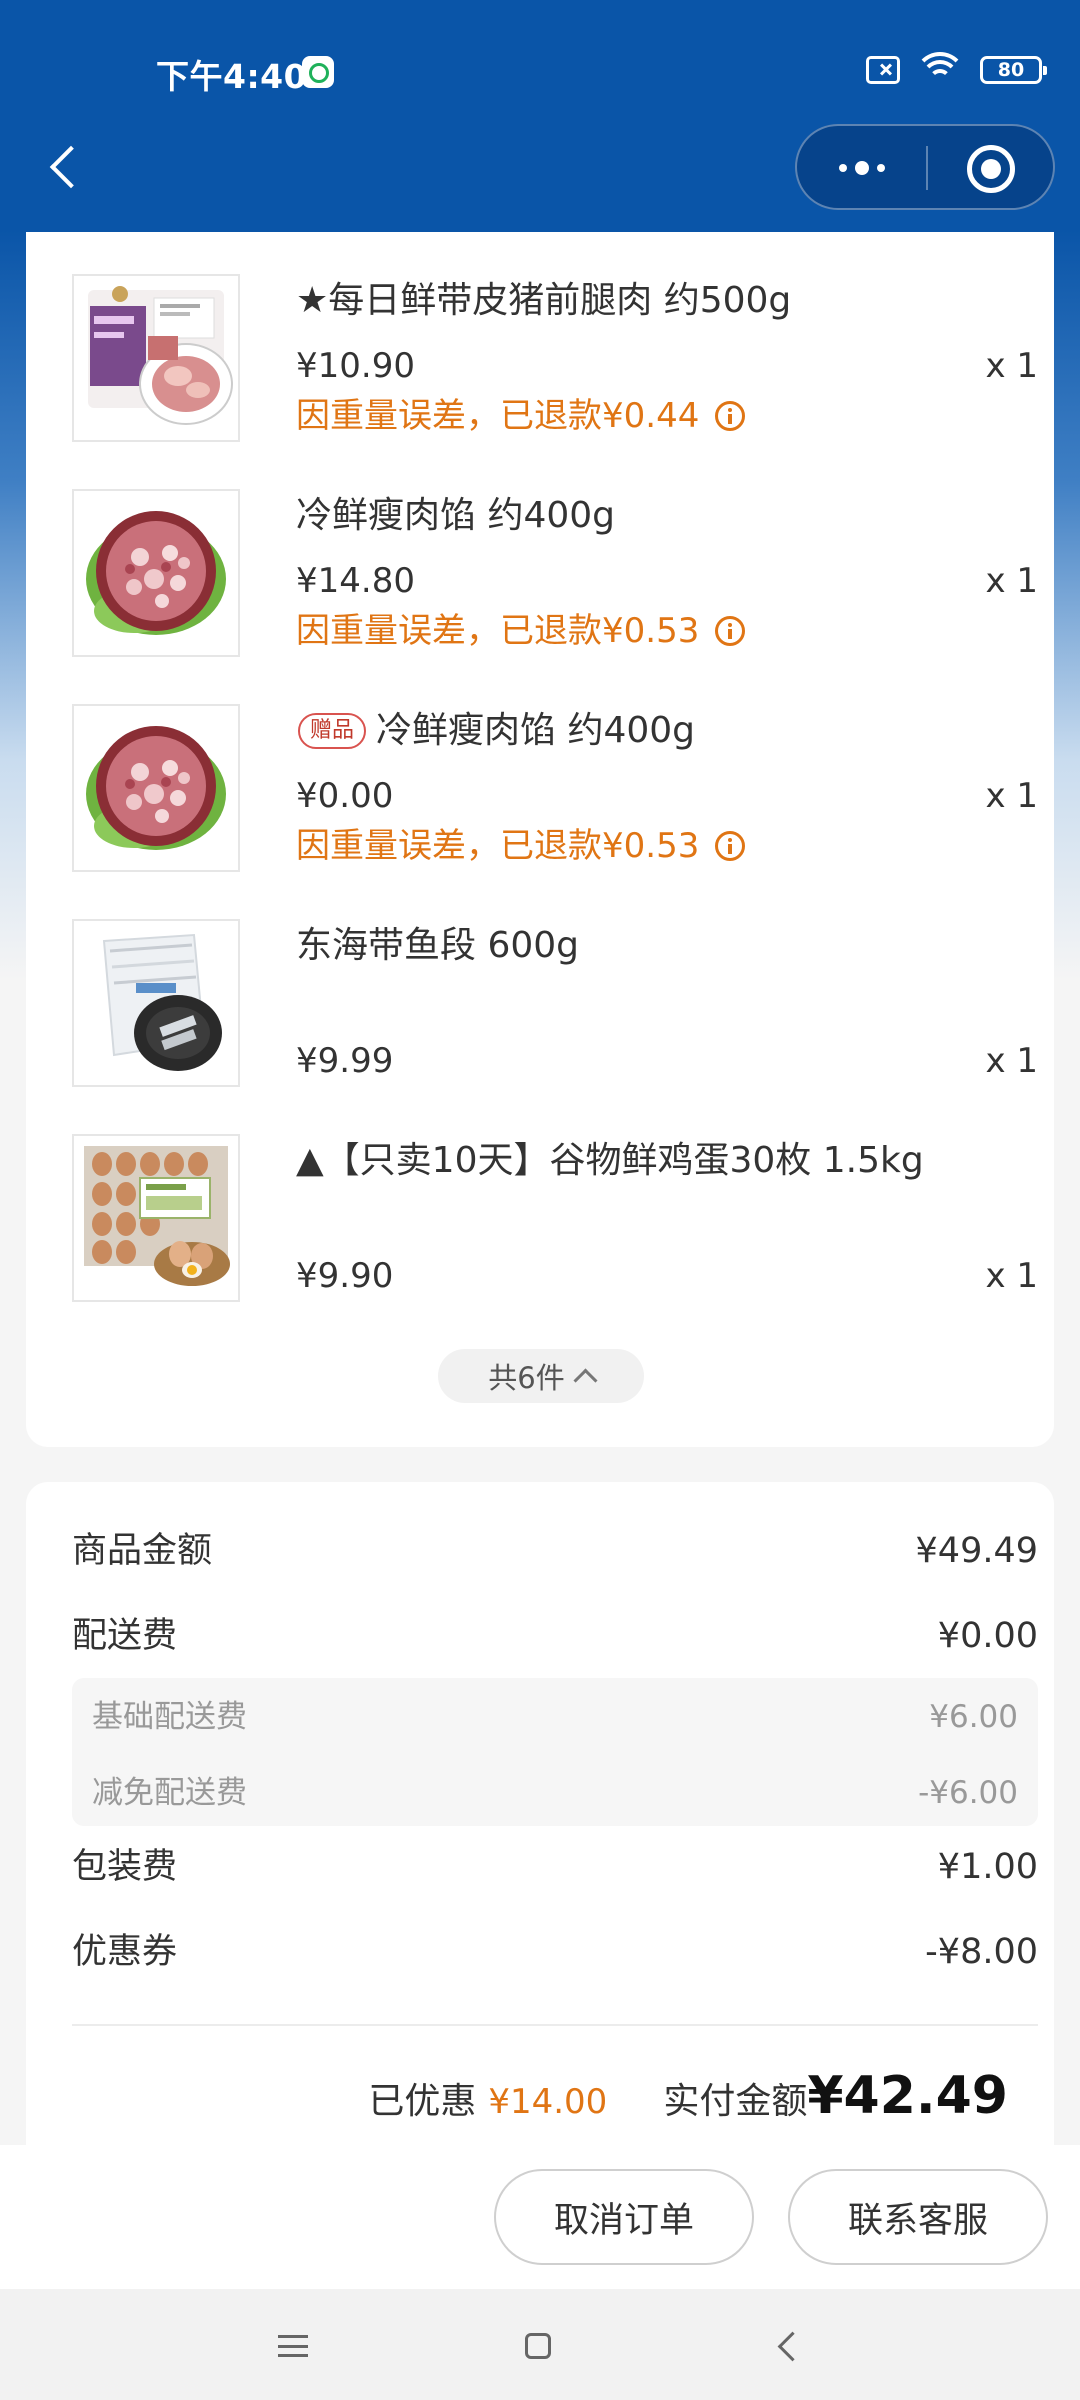 This screenshot has height=2400, width=1080. I want to click on more-options-icon, so click(862, 168).